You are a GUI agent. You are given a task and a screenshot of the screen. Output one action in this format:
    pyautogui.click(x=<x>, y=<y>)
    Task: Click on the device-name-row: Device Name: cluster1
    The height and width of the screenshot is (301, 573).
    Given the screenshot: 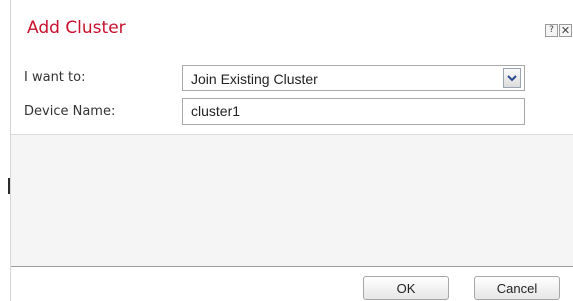 What is the action you would take?
    pyautogui.click(x=292, y=112)
    